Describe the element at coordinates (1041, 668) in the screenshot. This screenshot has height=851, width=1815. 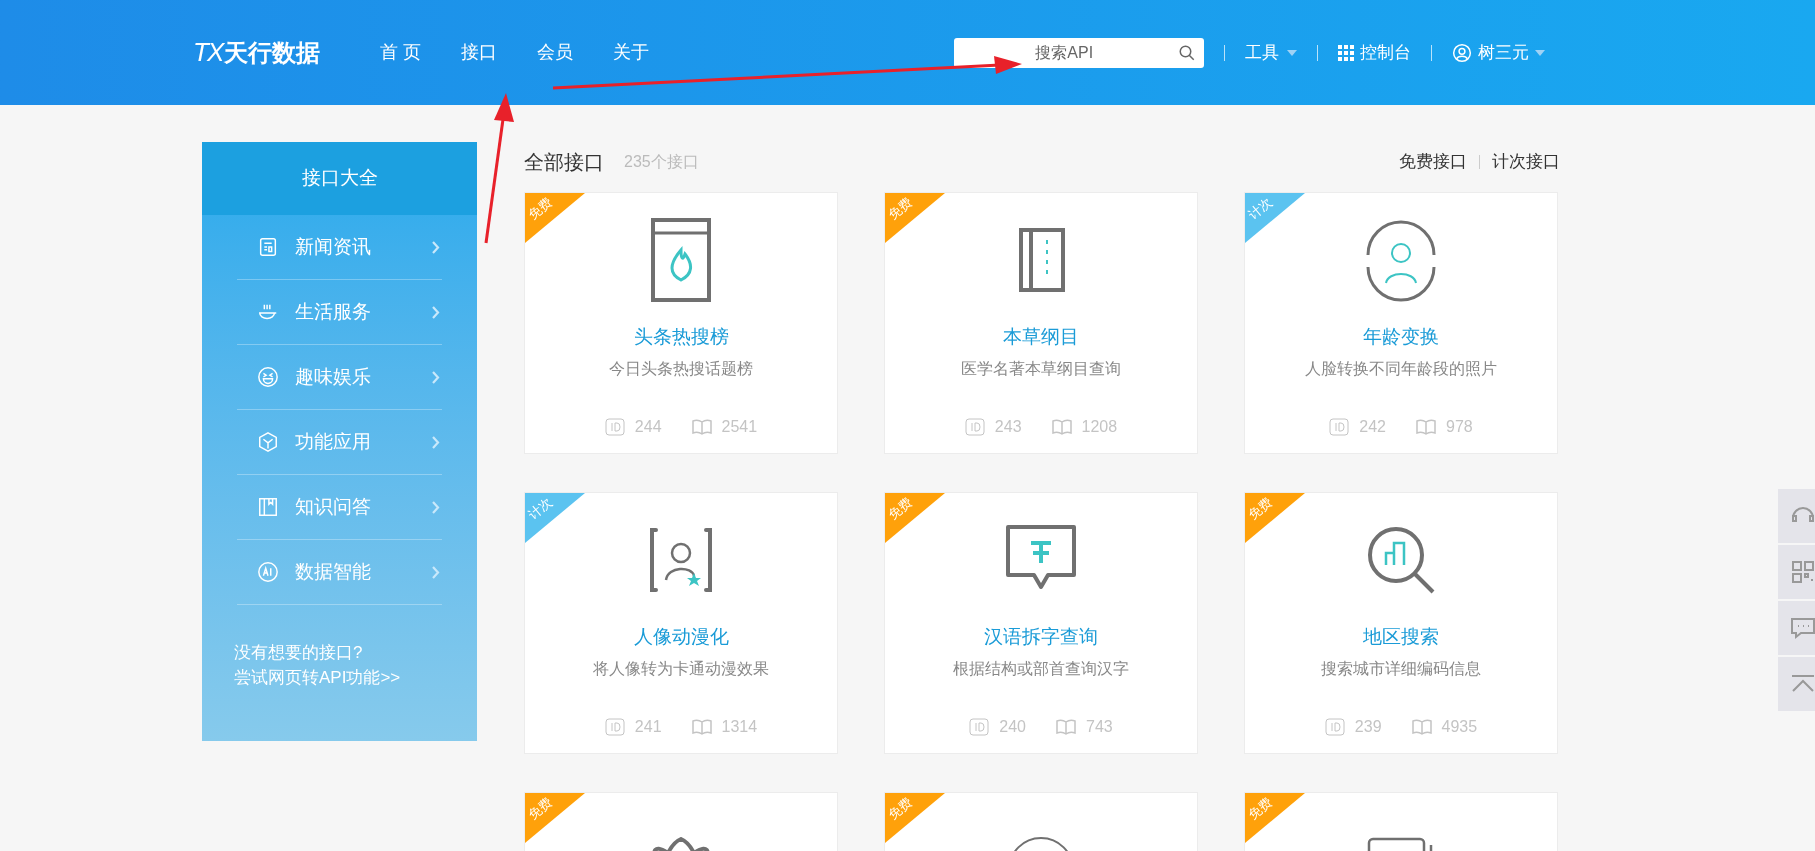
I see `api-description: 根据结构或部首查询汉字` at that location.